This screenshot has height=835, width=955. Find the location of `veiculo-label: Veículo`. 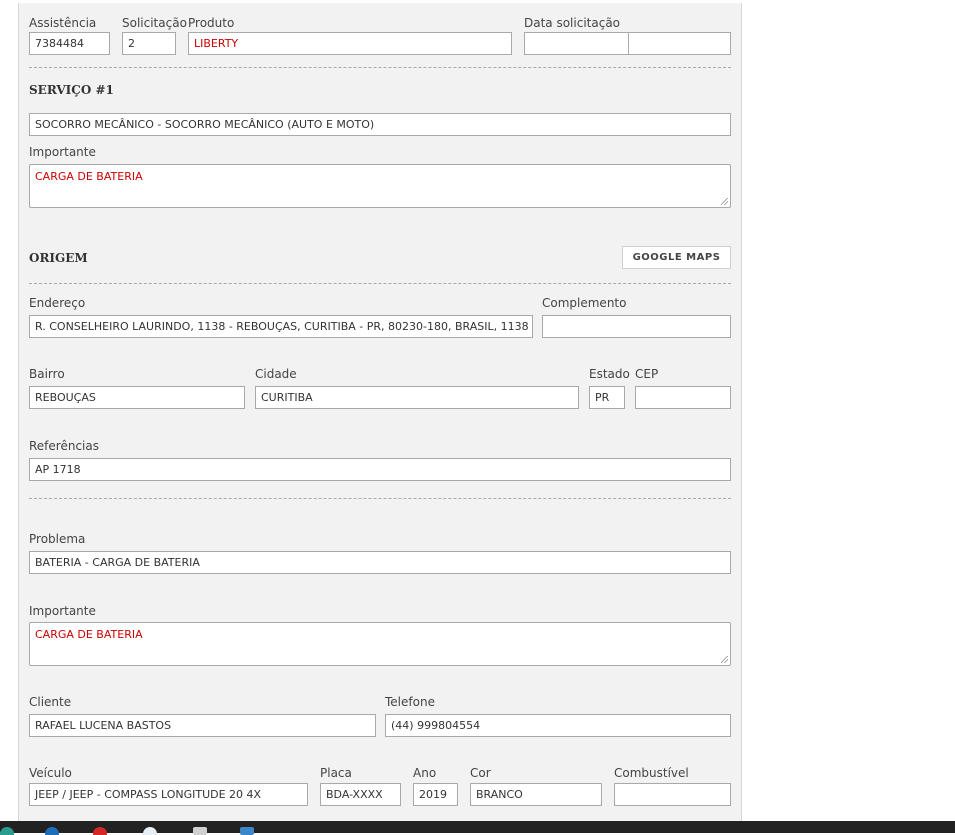

veiculo-label: Veículo is located at coordinates (50, 773).